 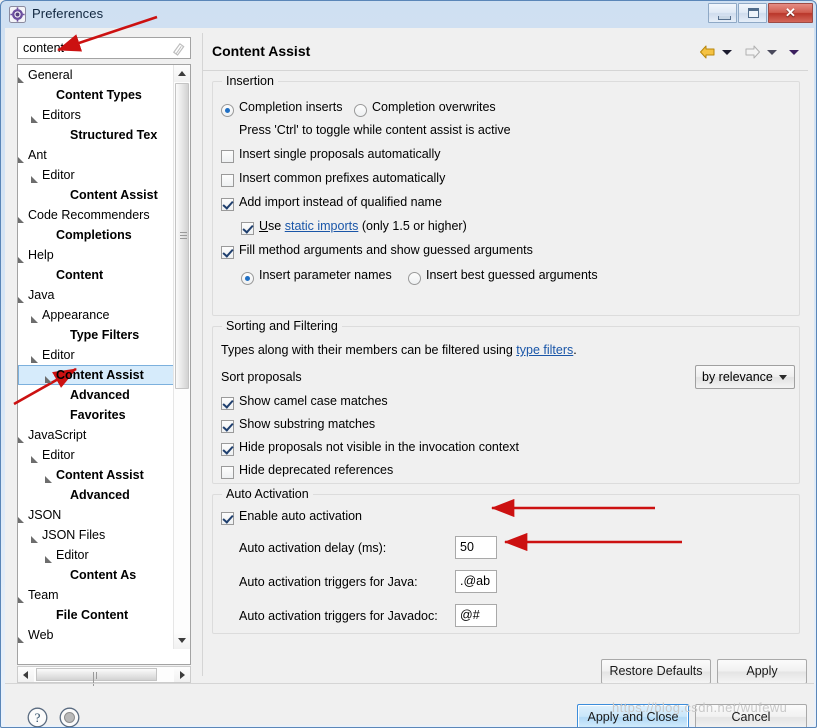 What do you see at coordinates (727, 52) in the screenshot?
I see `back-menu-chevron-down-icon` at bounding box center [727, 52].